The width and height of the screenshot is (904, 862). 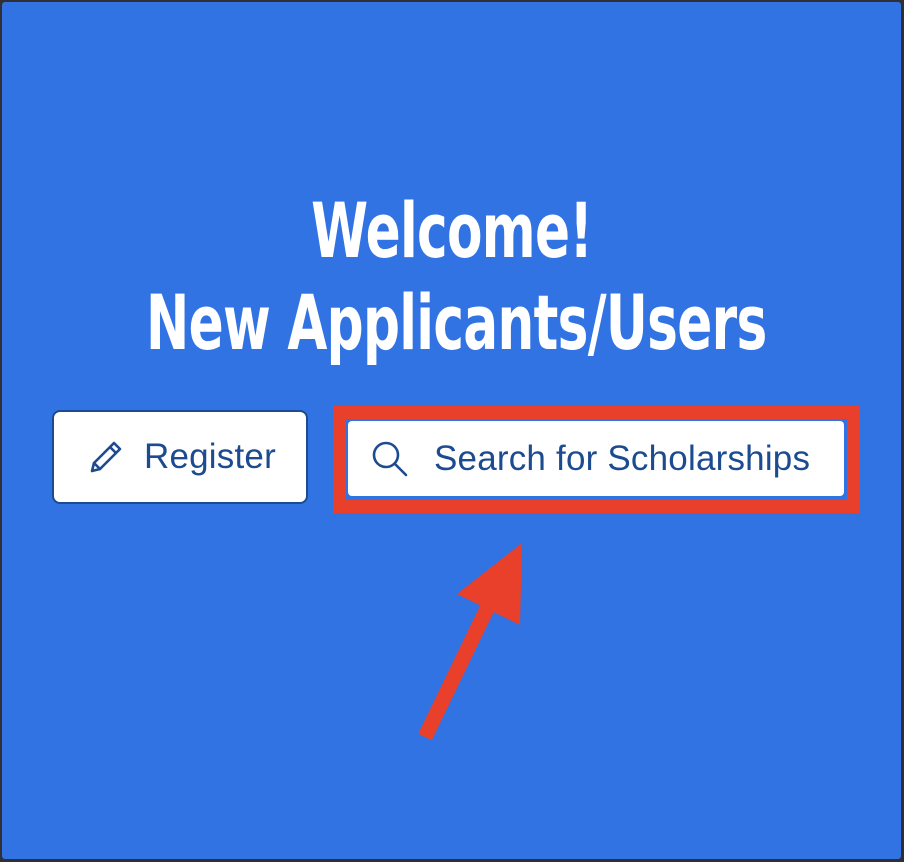 I want to click on register-button: Register, so click(x=180, y=457).